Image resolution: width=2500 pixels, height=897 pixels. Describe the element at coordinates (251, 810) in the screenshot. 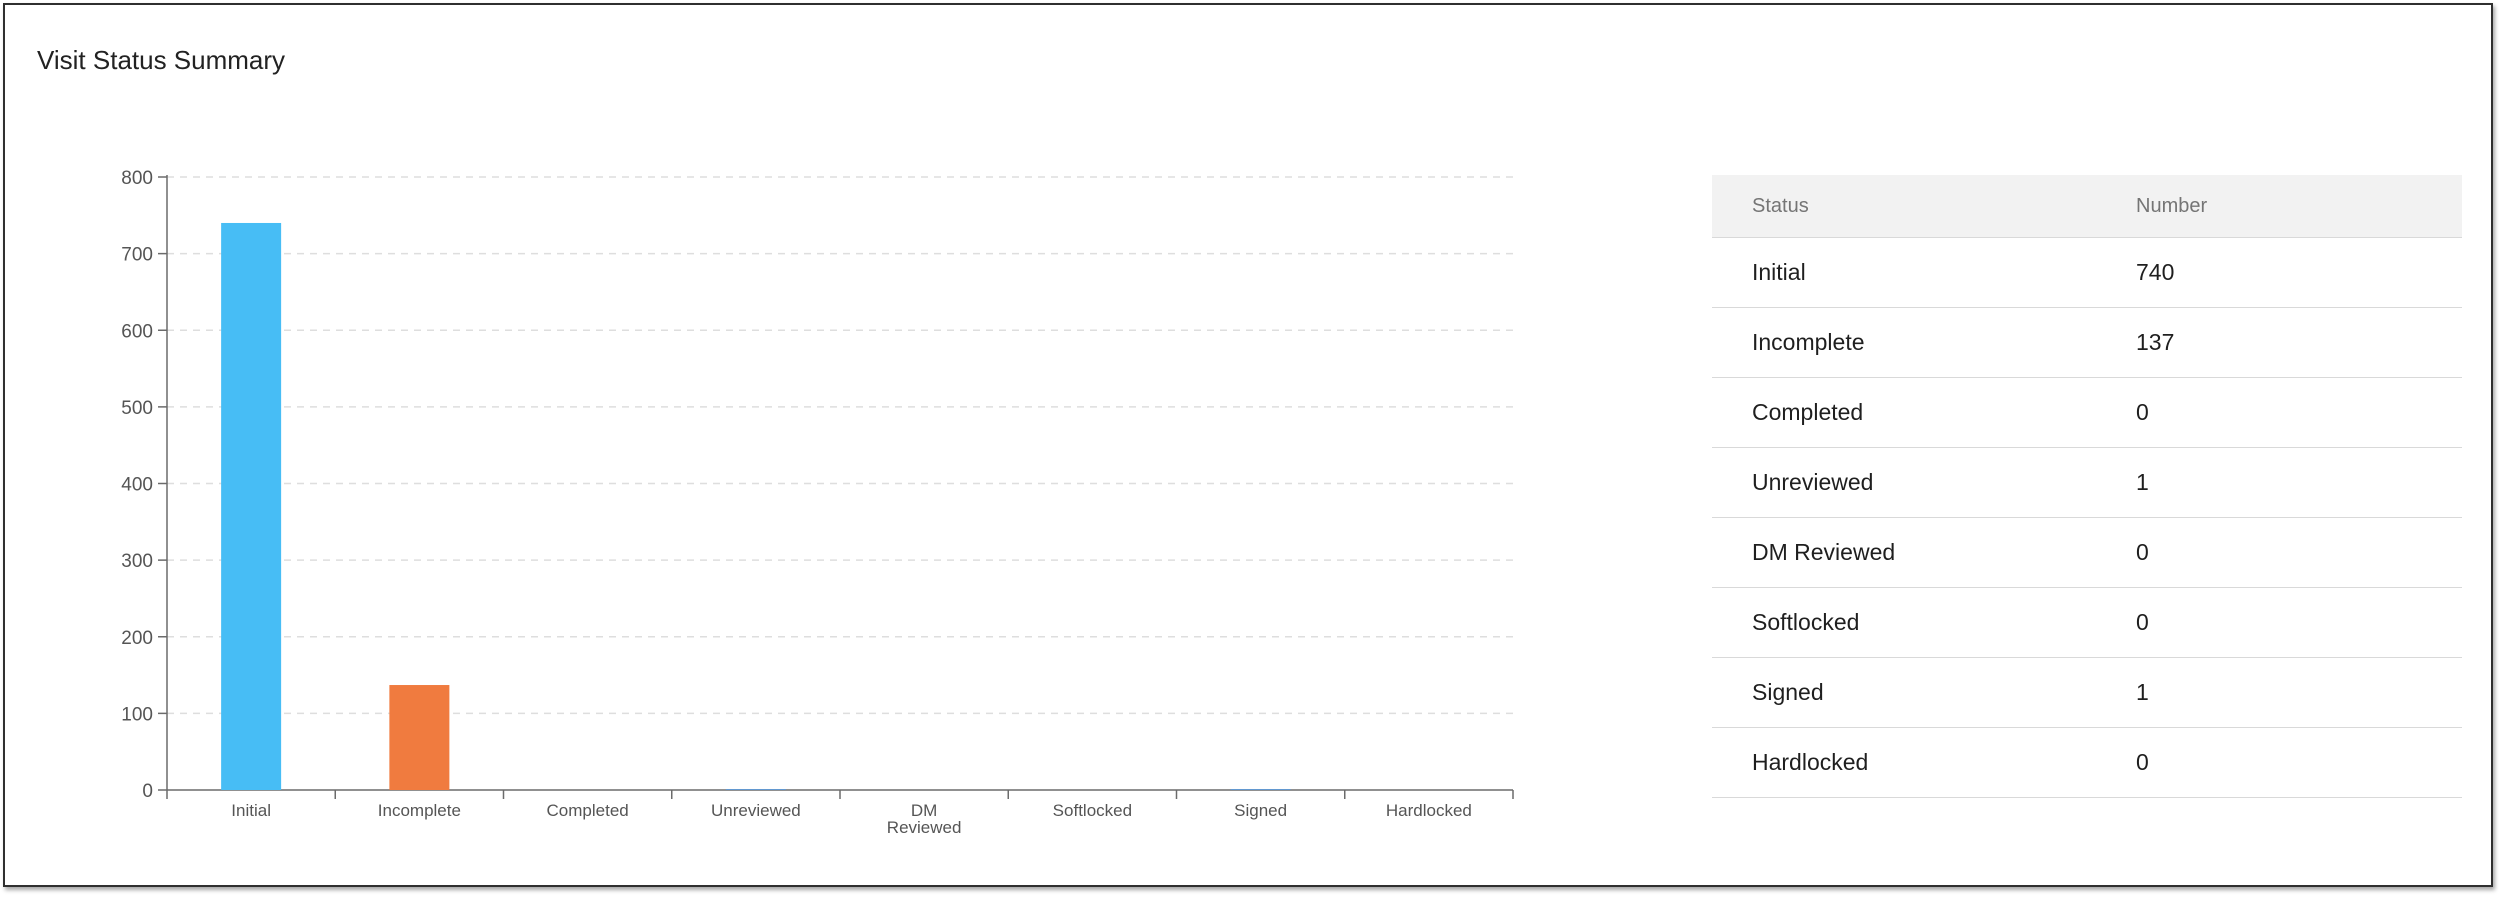

I see `x-tick-label: Initial` at that location.